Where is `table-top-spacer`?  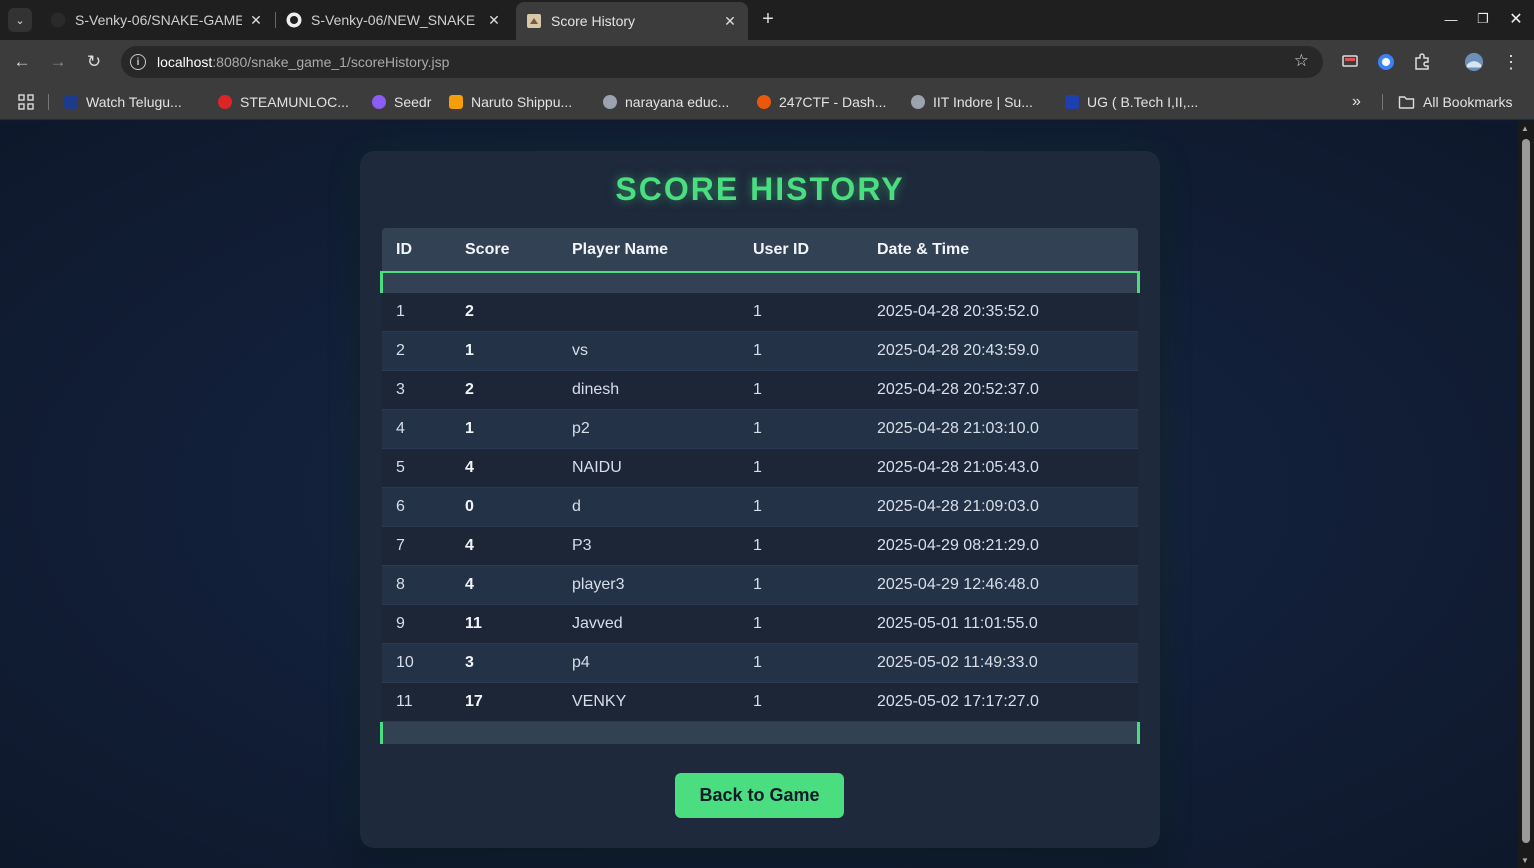
table-top-spacer is located at coordinates (760, 282).